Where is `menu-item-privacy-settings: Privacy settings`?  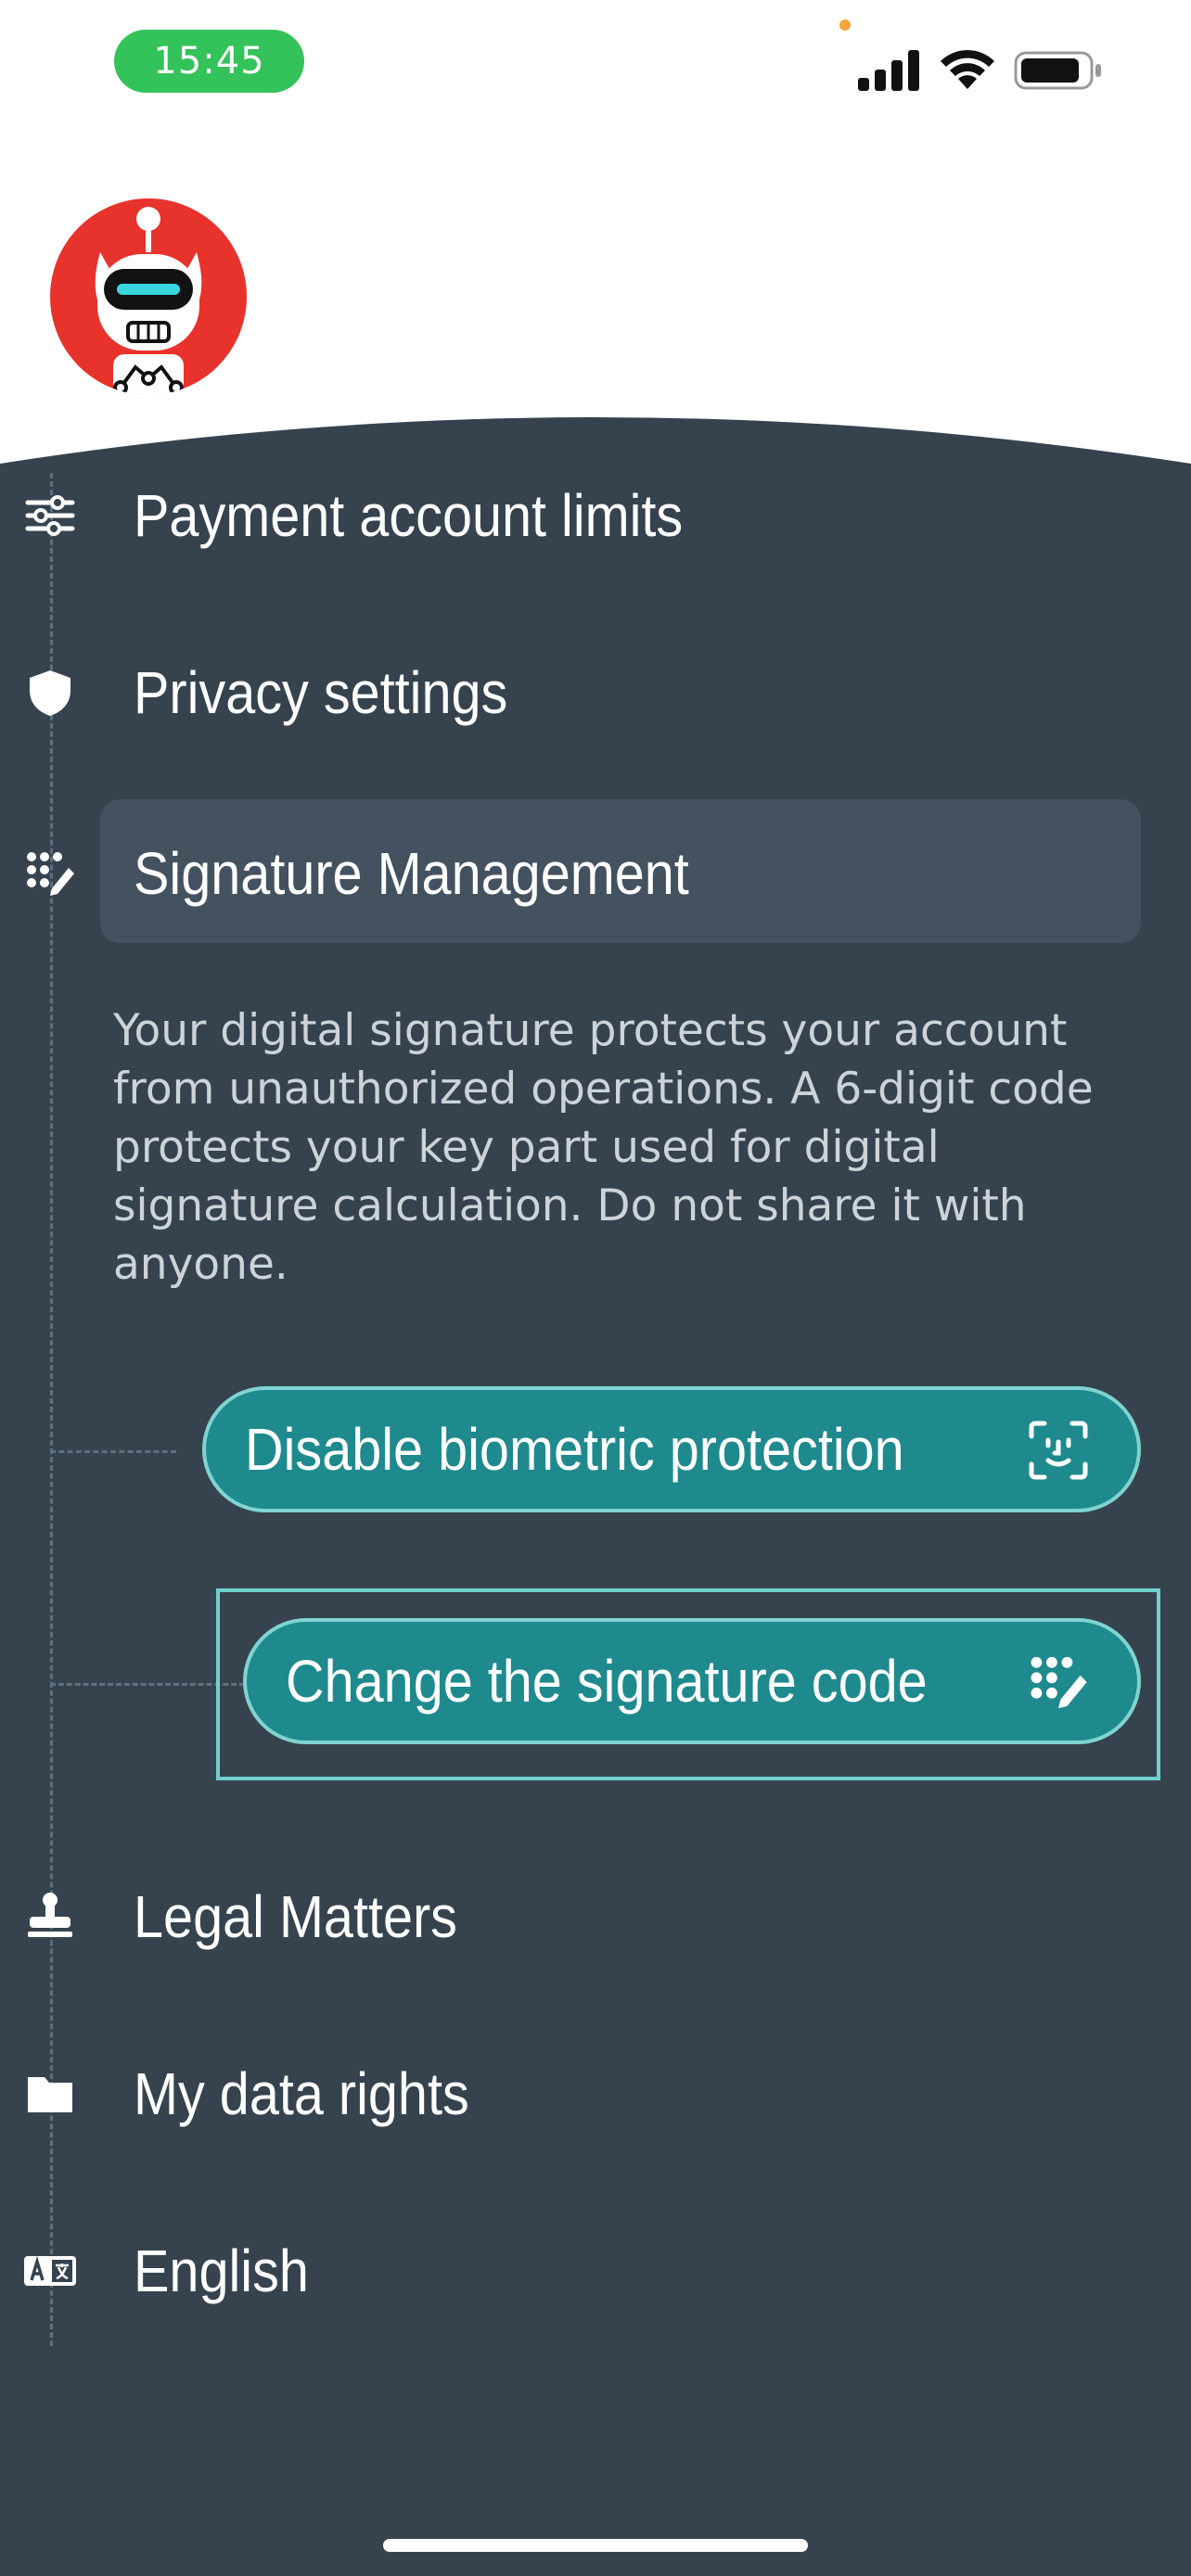 menu-item-privacy-settings: Privacy settings is located at coordinates (595, 692).